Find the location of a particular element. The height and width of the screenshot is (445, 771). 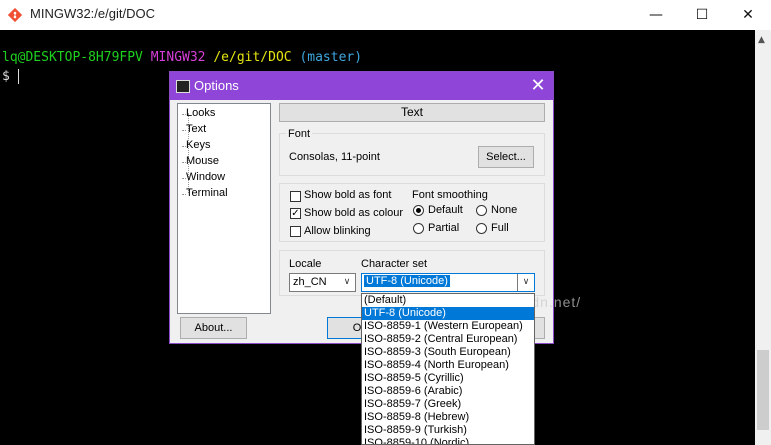

maximize-button: ☐ is located at coordinates (702, 15).